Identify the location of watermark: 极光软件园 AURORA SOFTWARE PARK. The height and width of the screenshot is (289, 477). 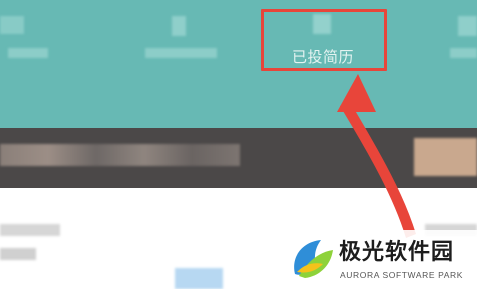
(380, 259).